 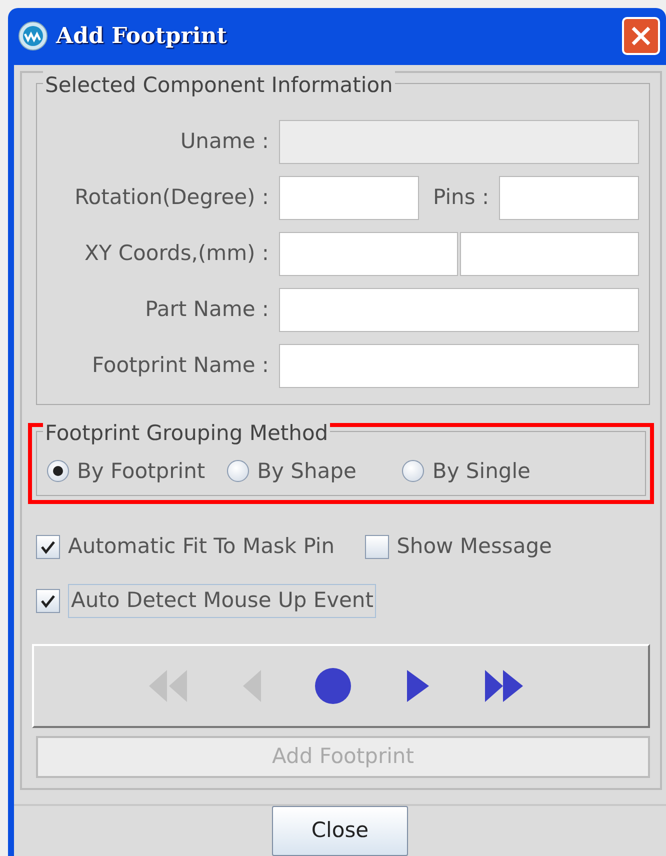 I want to click on right-triangle-icon, so click(x=418, y=686).